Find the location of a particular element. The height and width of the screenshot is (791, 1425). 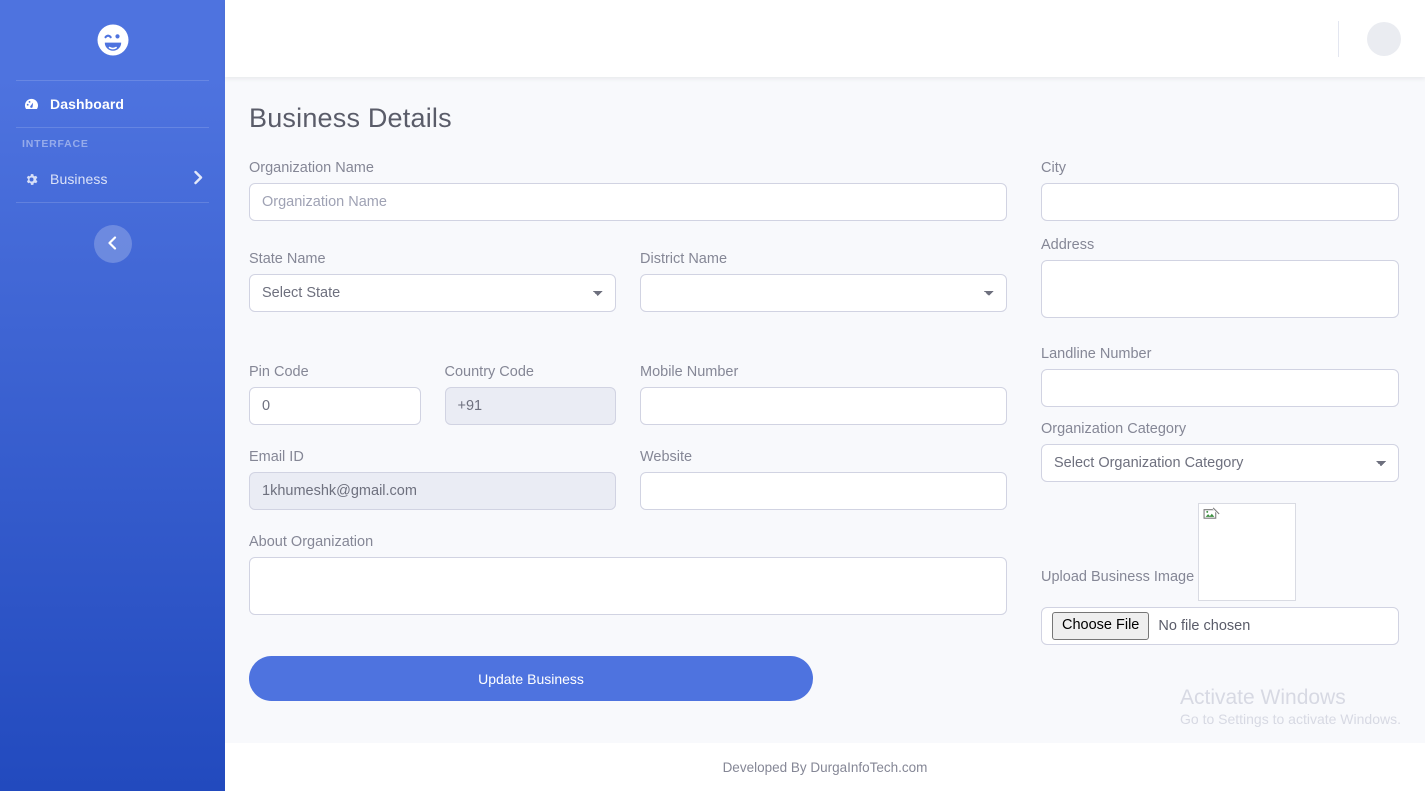

business-image-preview is located at coordinates (1247, 552).